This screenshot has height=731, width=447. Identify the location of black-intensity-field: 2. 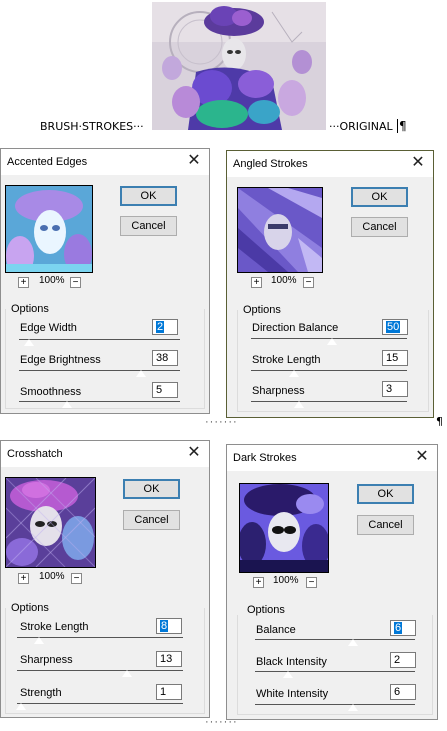
(403, 660).